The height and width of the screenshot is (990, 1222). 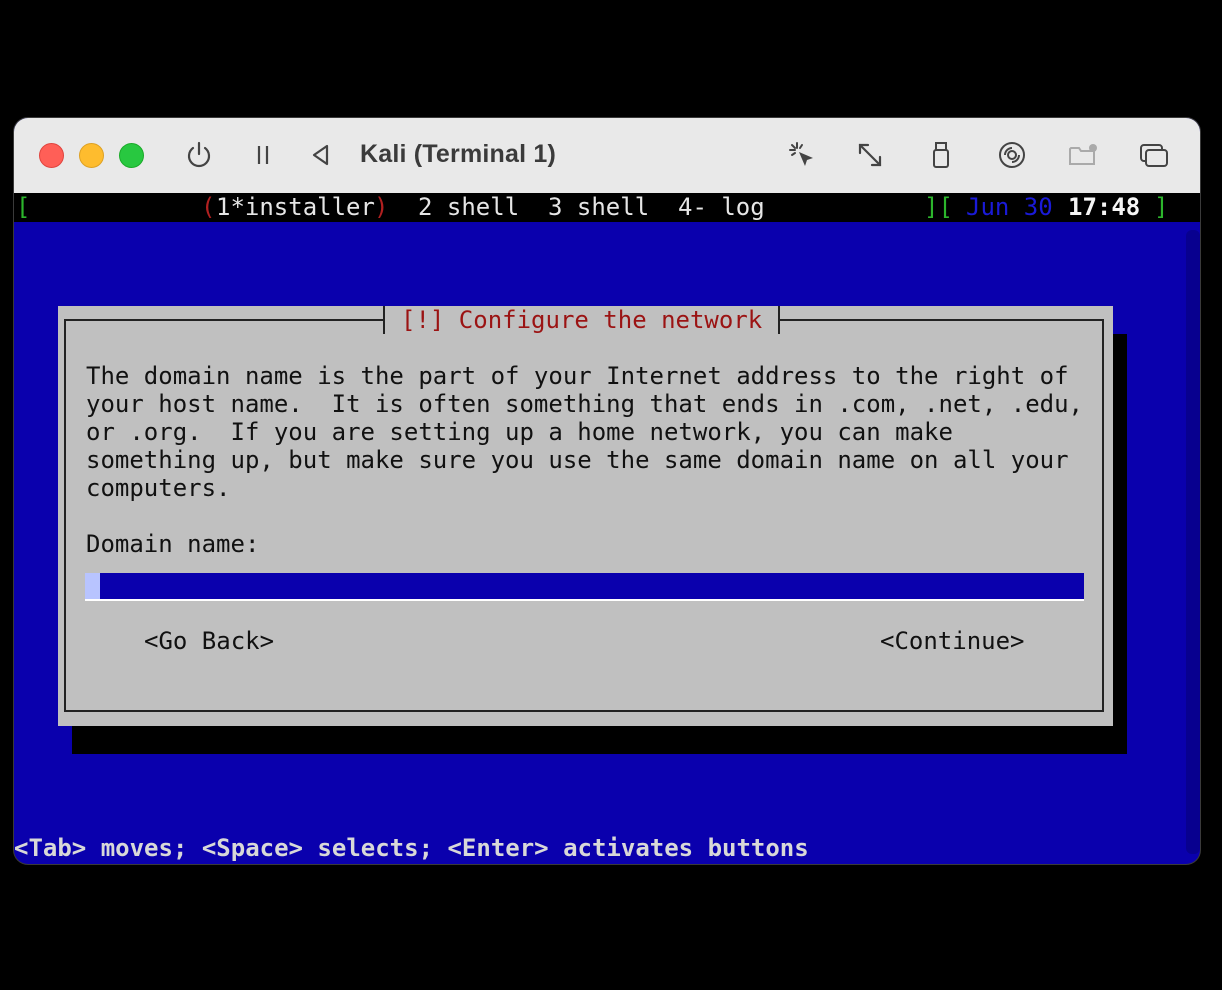 I want to click on active-tab-open: (, so click(x=208, y=207).